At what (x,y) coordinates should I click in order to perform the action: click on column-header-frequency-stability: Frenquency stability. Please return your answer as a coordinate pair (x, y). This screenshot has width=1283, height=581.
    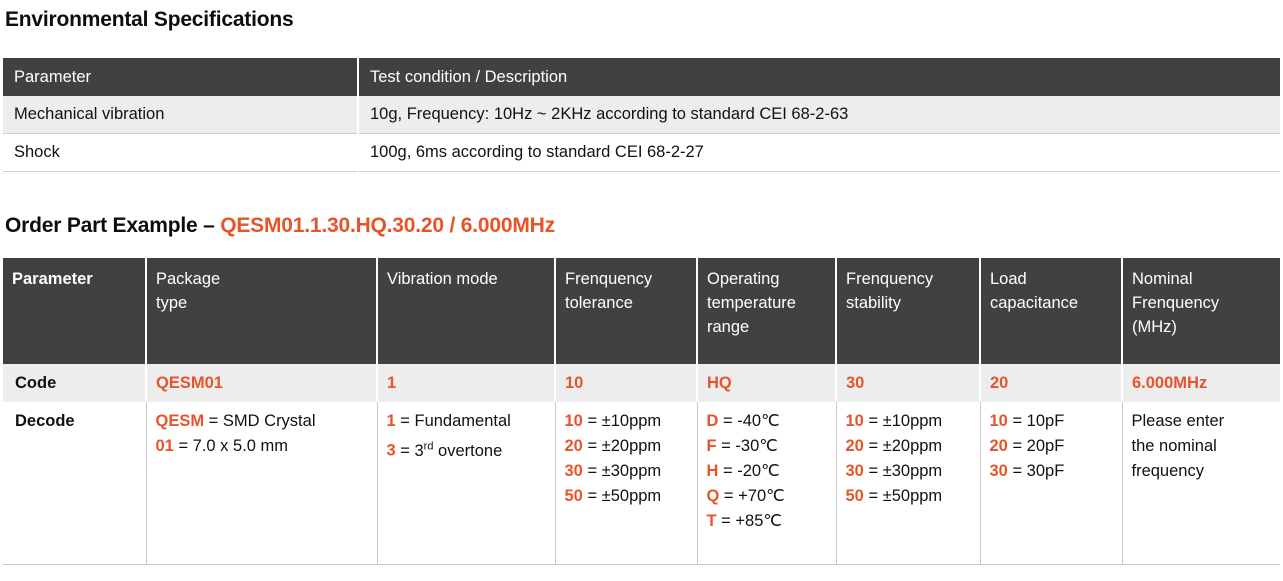
    Looking at the image, I should click on (908, 311).